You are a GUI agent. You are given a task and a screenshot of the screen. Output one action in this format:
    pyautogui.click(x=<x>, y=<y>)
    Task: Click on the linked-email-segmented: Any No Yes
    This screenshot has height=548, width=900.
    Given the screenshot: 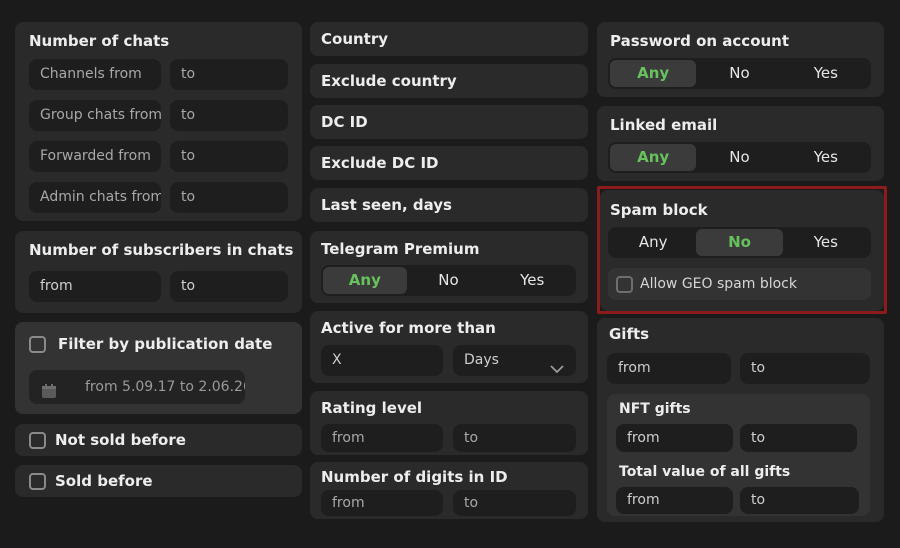 What is the action you would take?
    pyautogui.click(x=739, y=157)
    